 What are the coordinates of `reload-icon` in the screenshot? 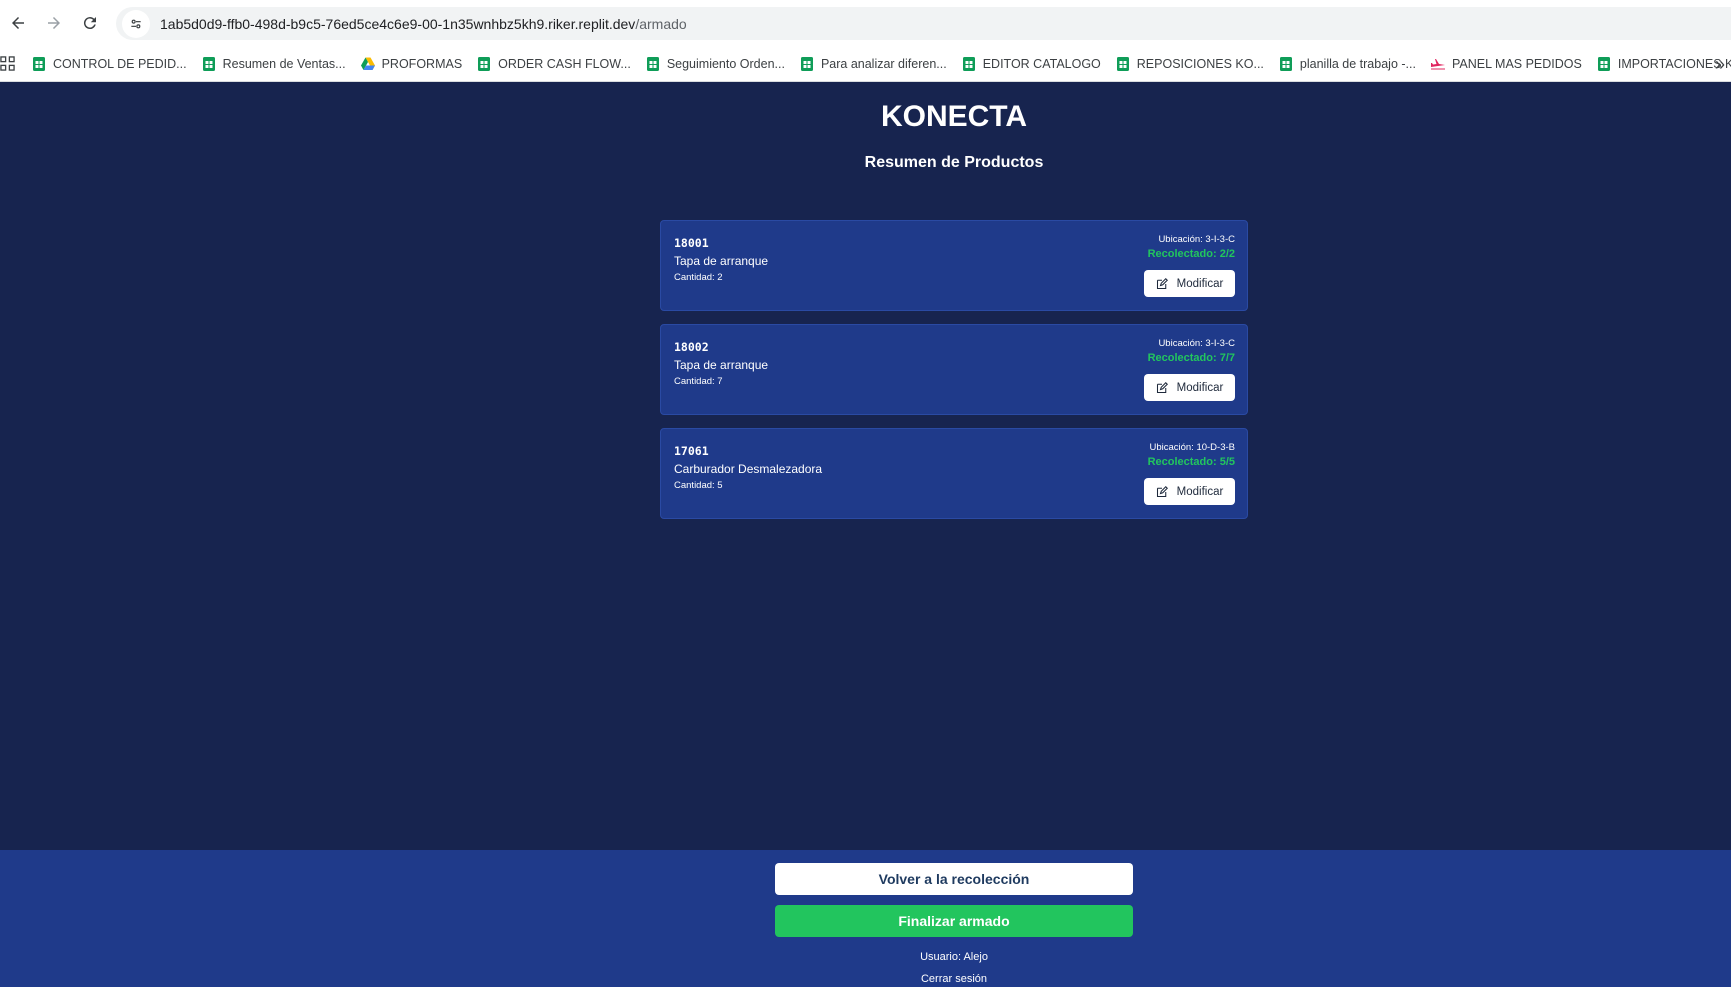 It's located at (89, 23).